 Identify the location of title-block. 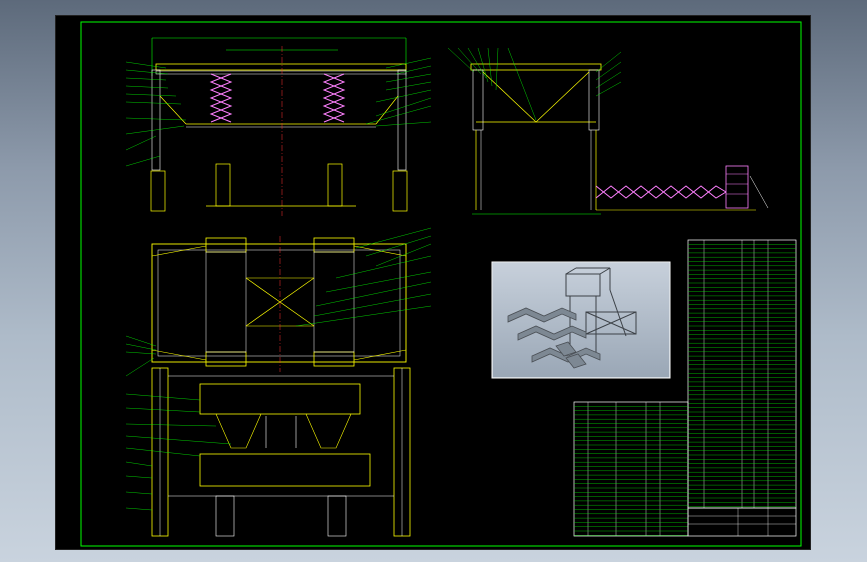
(742, 522).